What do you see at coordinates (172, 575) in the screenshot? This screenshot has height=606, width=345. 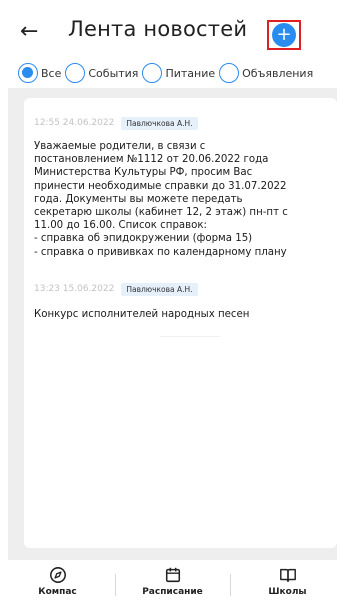 I see `calendar-icon` at bounding box center [172, 575].